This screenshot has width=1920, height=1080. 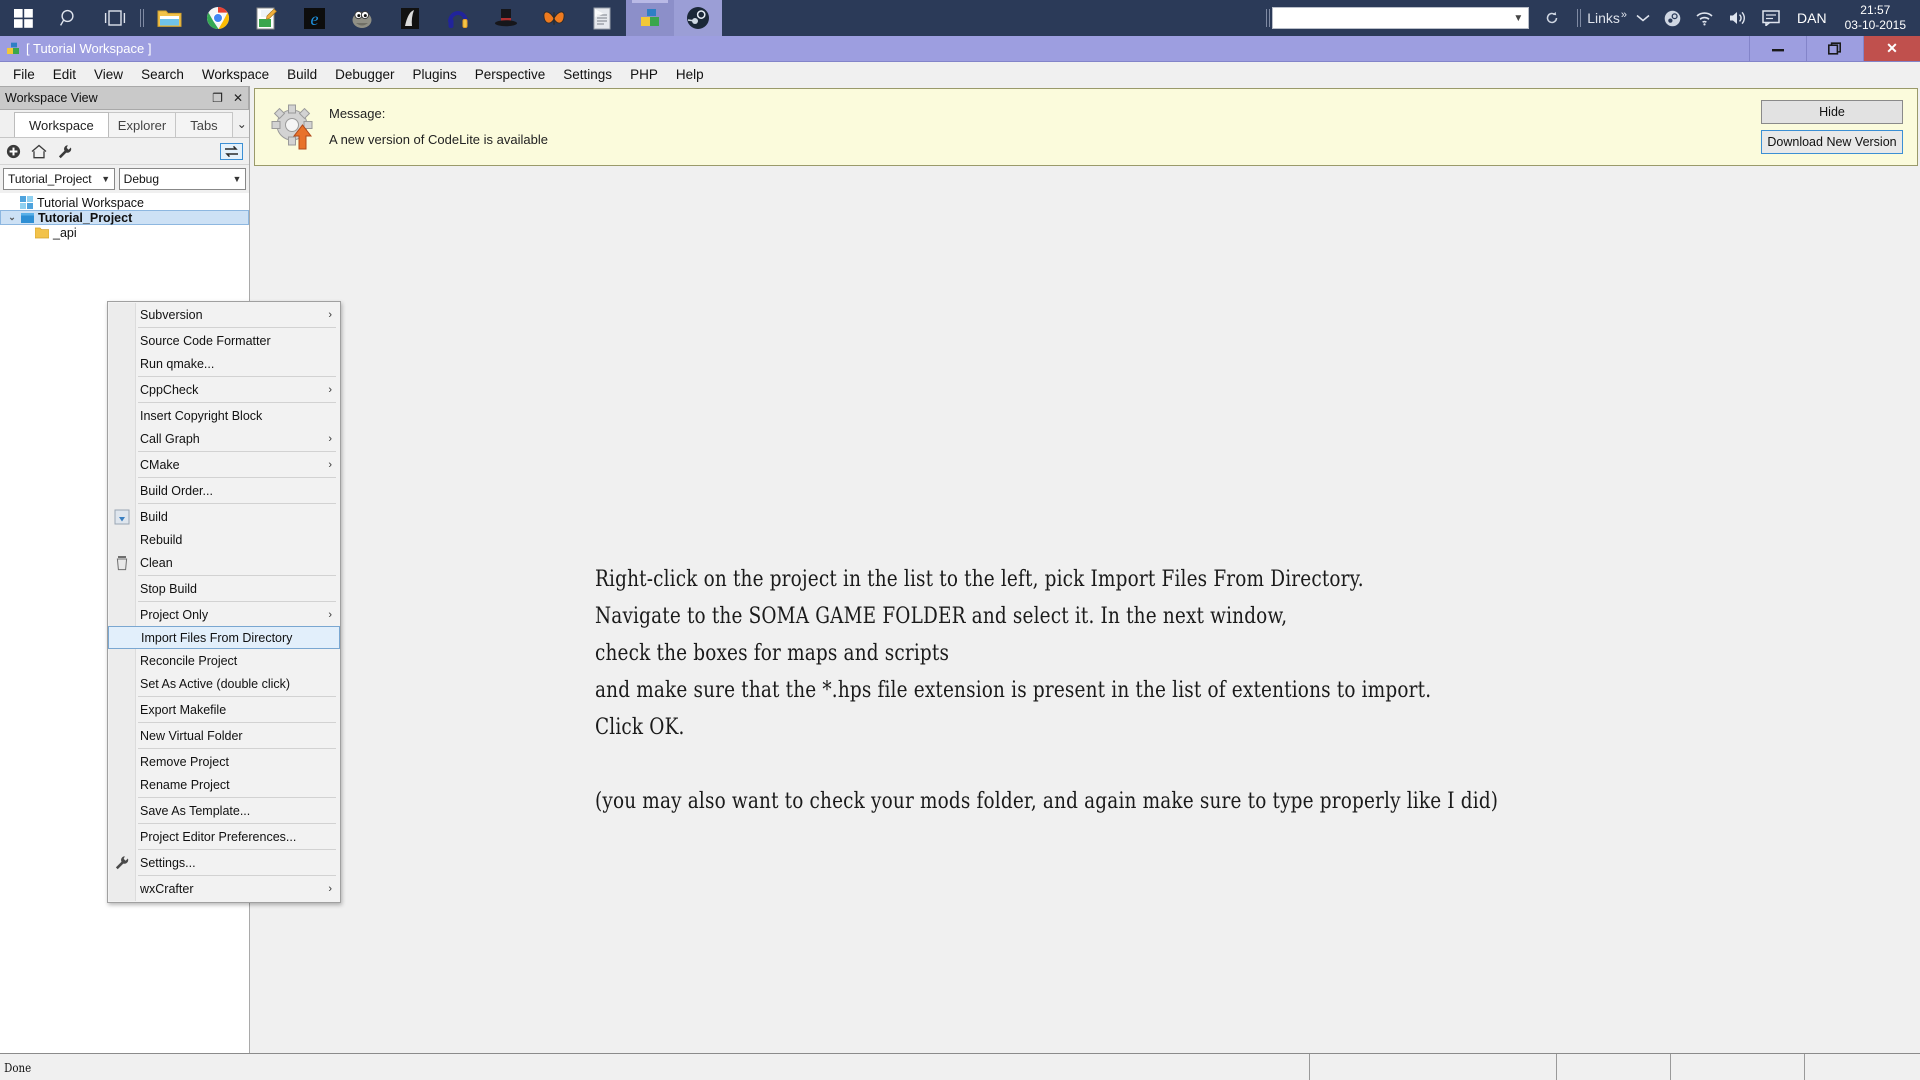 What do you see at coordinates (1832, 112) in the screenshot?
I see `hide-notification-button: Hide` at bounding box center [1832, 112].